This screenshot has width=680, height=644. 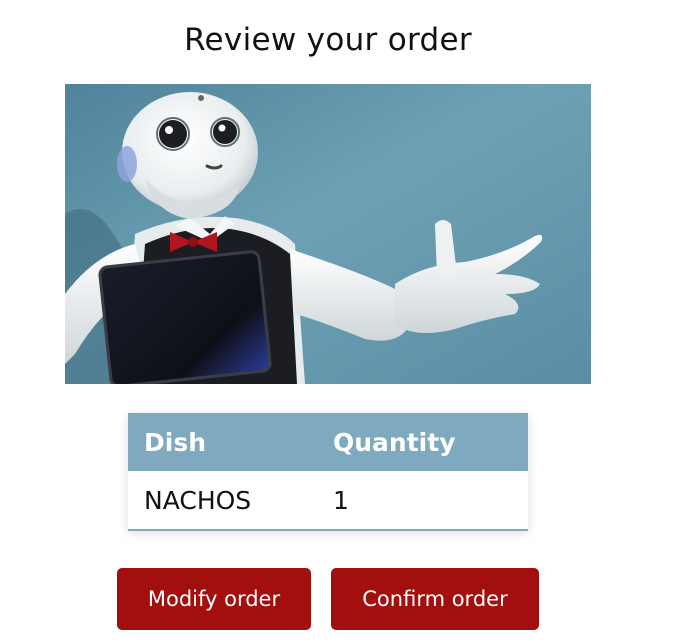 I want to click on order-table: Dish Quantity NACHOS 1, so click(x=328, y=472).